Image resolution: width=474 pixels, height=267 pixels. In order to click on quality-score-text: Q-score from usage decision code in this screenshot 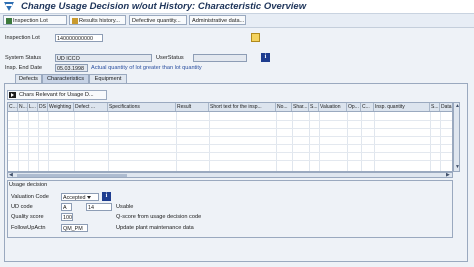, I will do `click(159, 217)`.